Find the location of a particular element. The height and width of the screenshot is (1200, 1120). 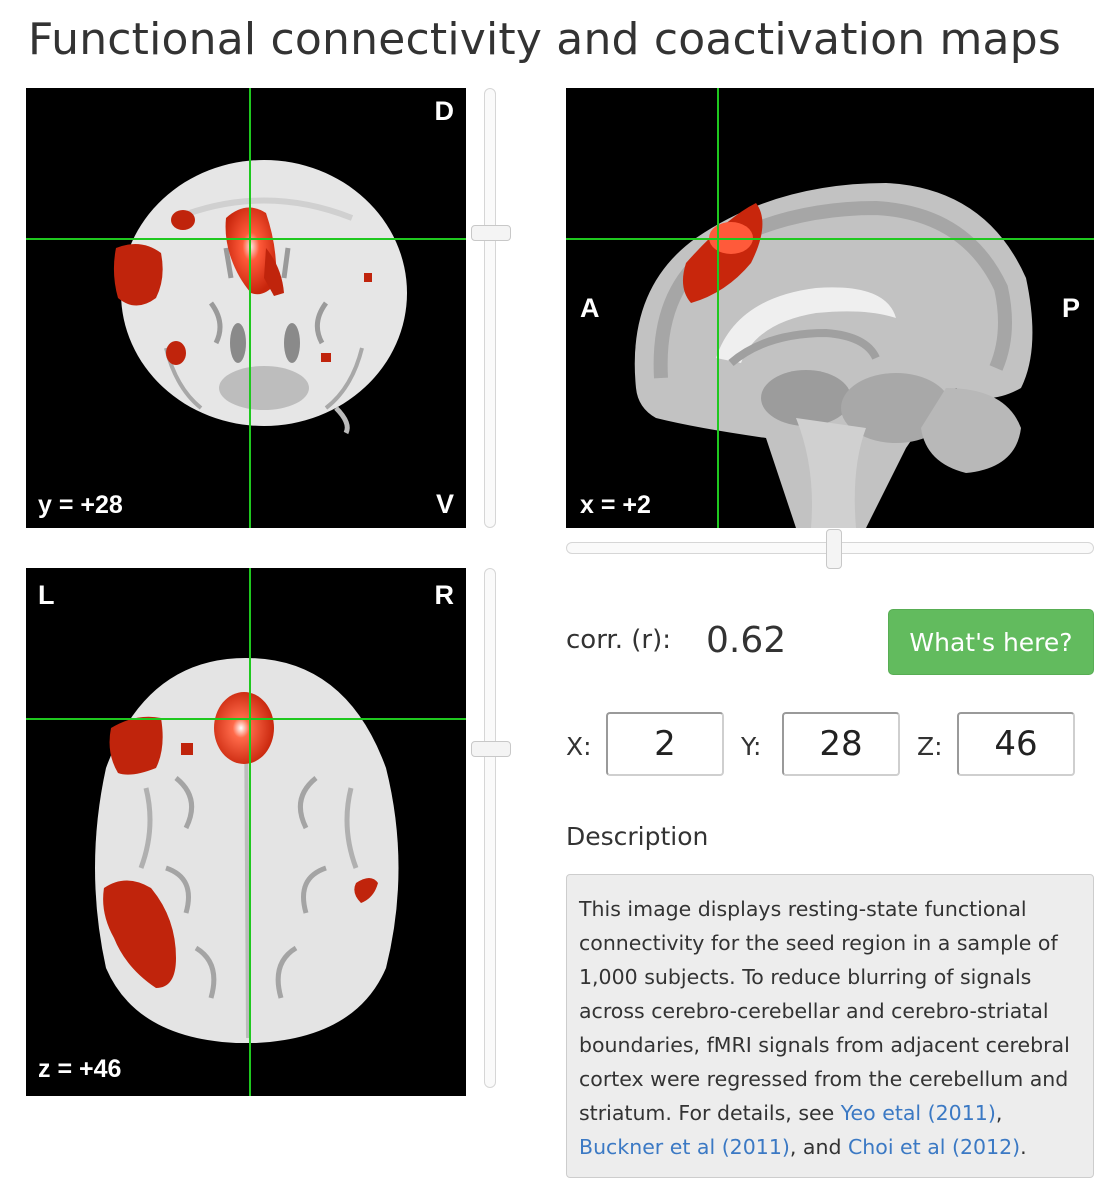

axial-slider-handle is located at coordinates (491, 749).